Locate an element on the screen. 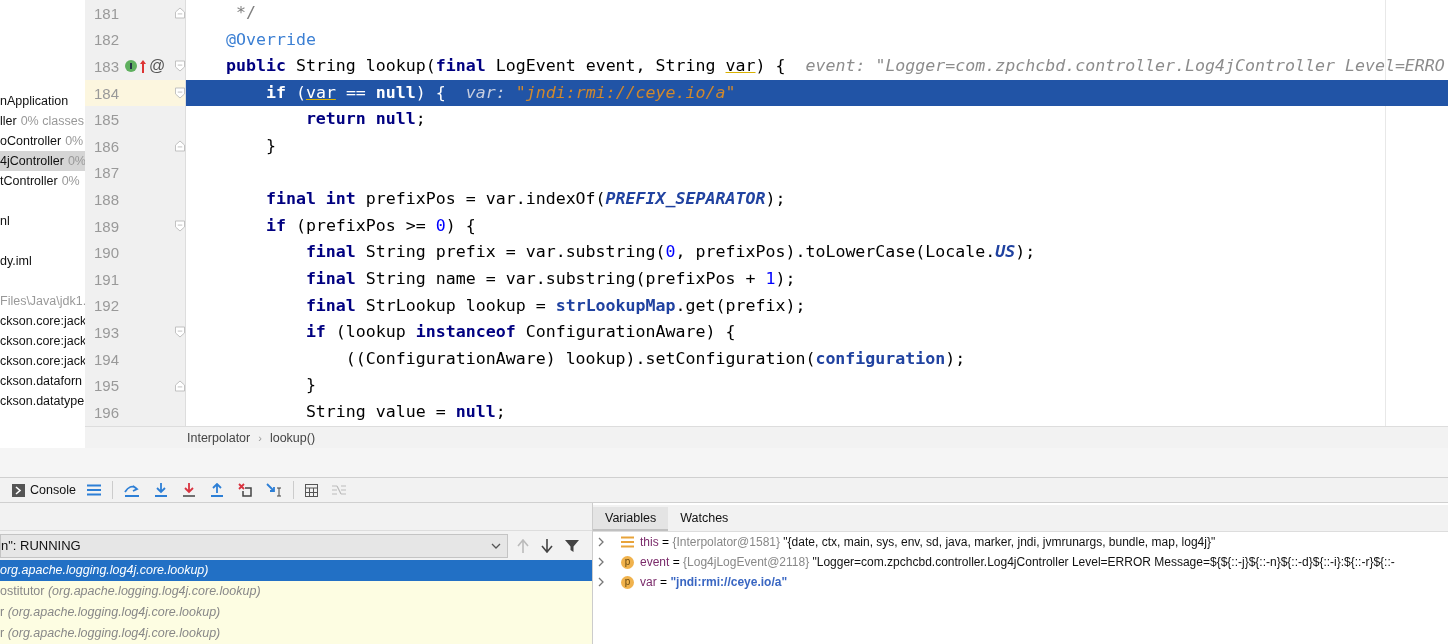  down-arrow-icon is located at coordinates (547, 545).